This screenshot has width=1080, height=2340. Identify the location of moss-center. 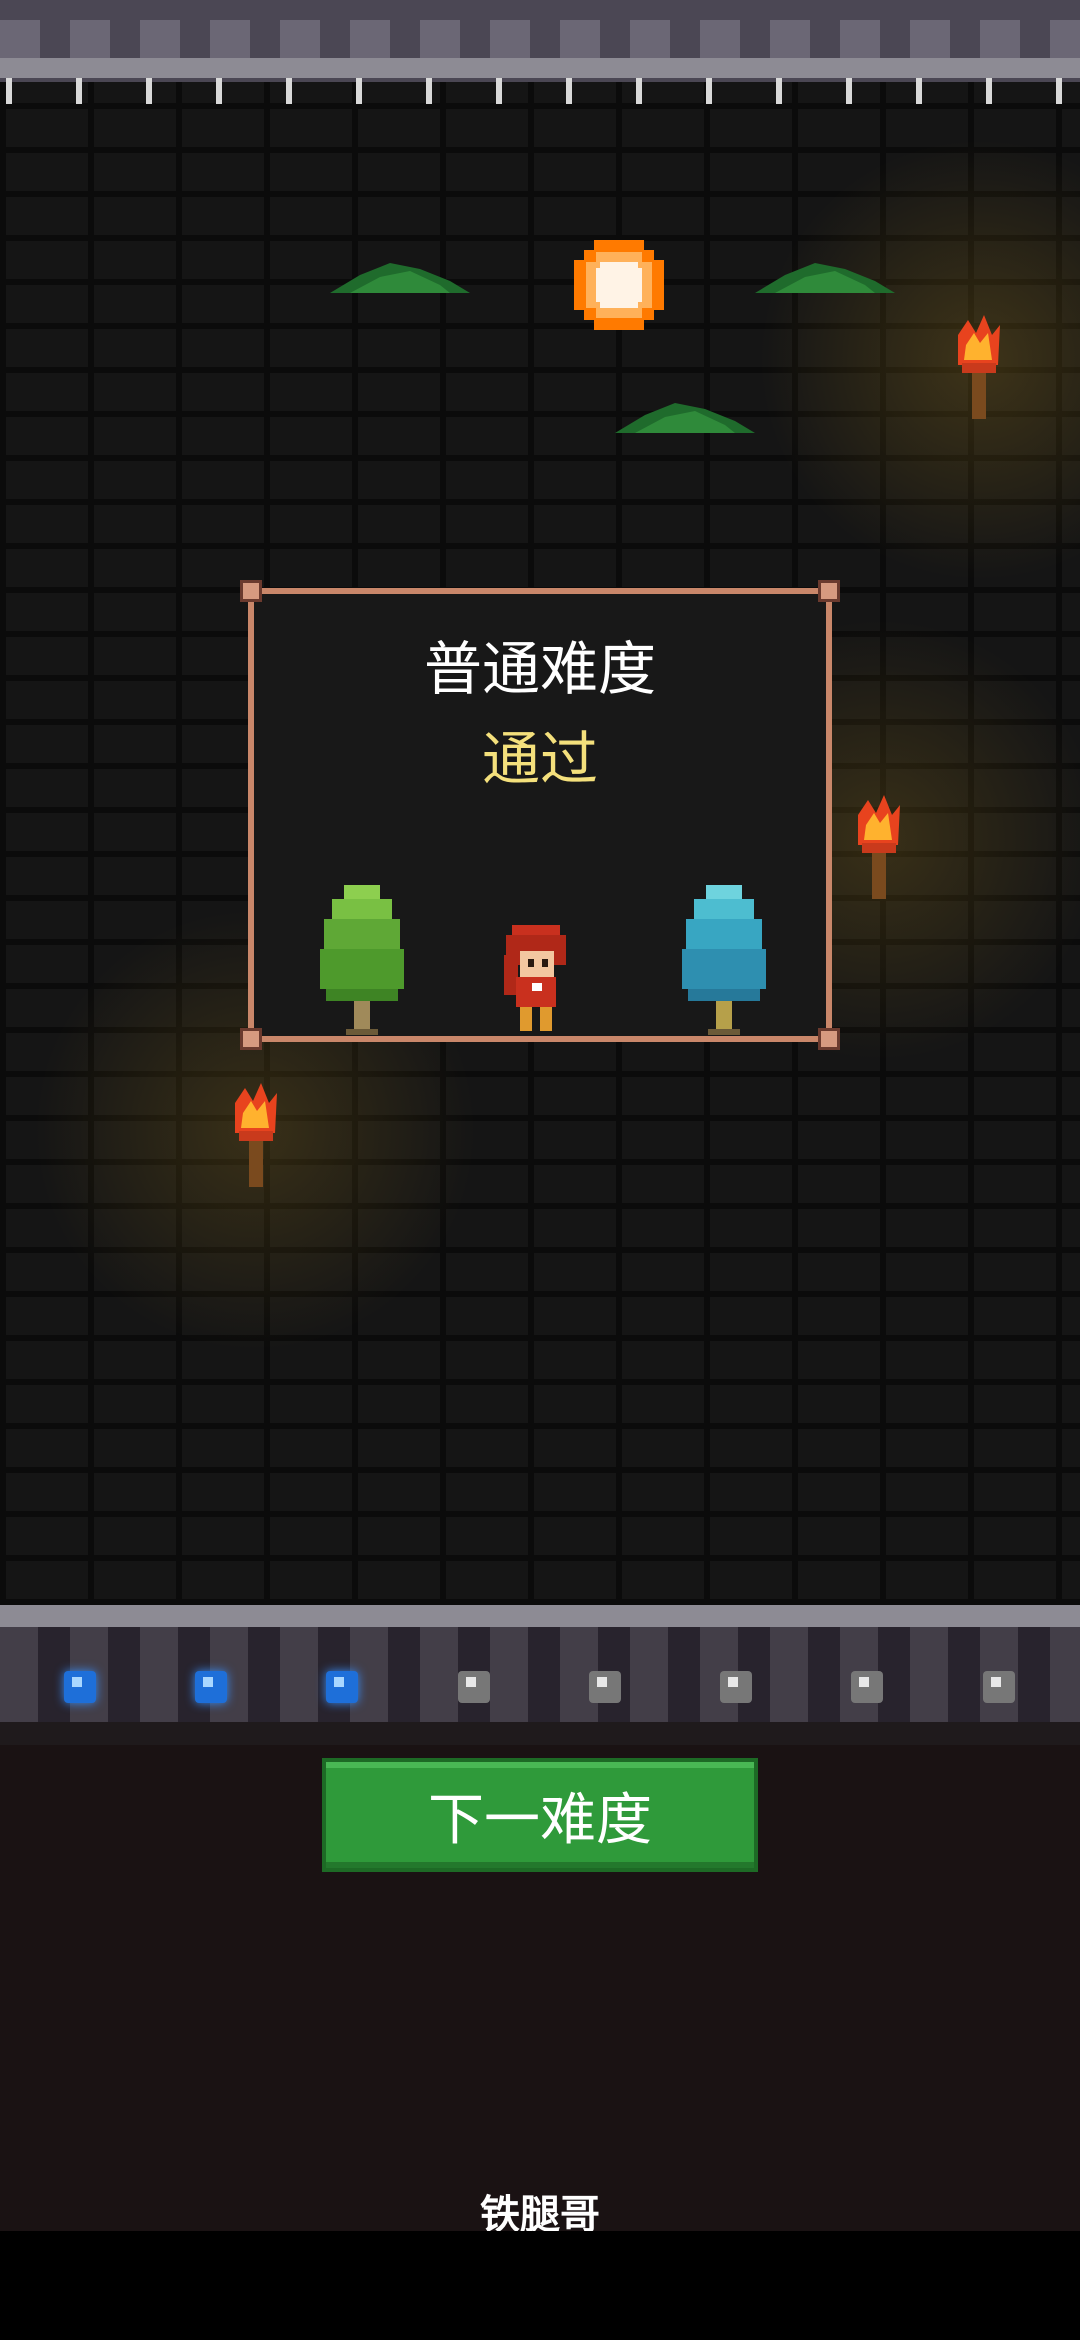
(685, 418).